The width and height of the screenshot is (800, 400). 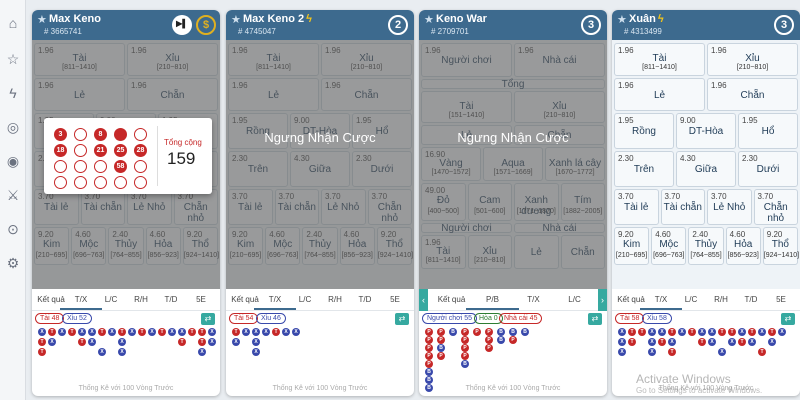 What do you see at coordinates (536, 252) in the screenshot?
I see `bet-cell-7-2: Lẻ` at bounding box center [536, 252].